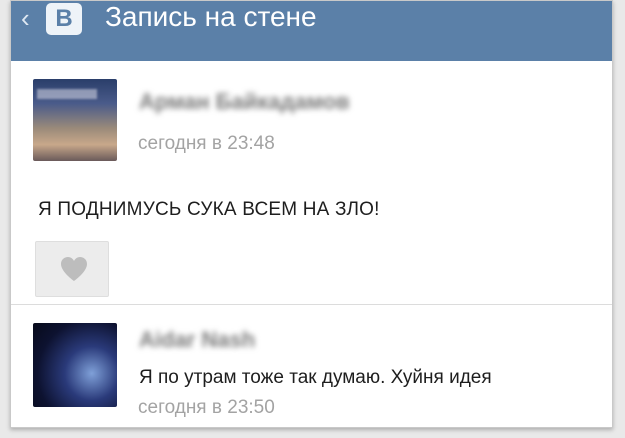  I want to click on heart-icon, so click(74, 269).